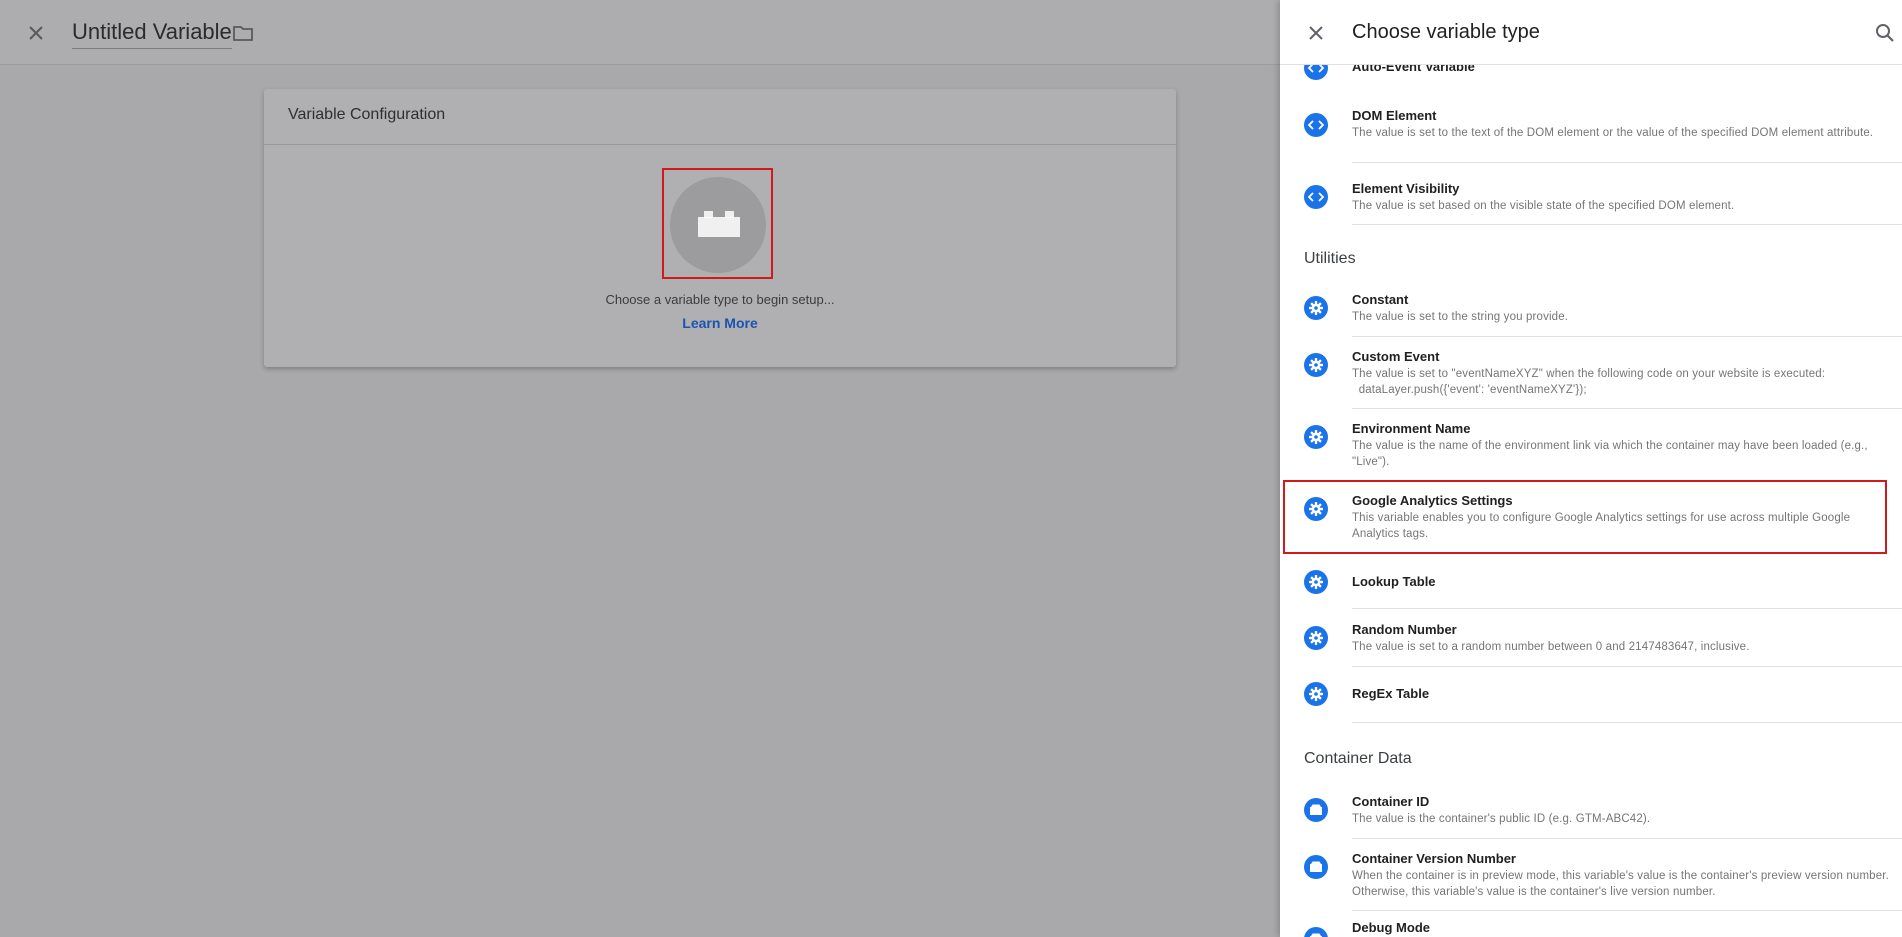 Image resolution: width=1902 pixels, height=937 pixels. What do you see at coordinates (640, 32) in the screenshot?
I see `editor-header: Untitled Variable` at bounding box center [640, 32].